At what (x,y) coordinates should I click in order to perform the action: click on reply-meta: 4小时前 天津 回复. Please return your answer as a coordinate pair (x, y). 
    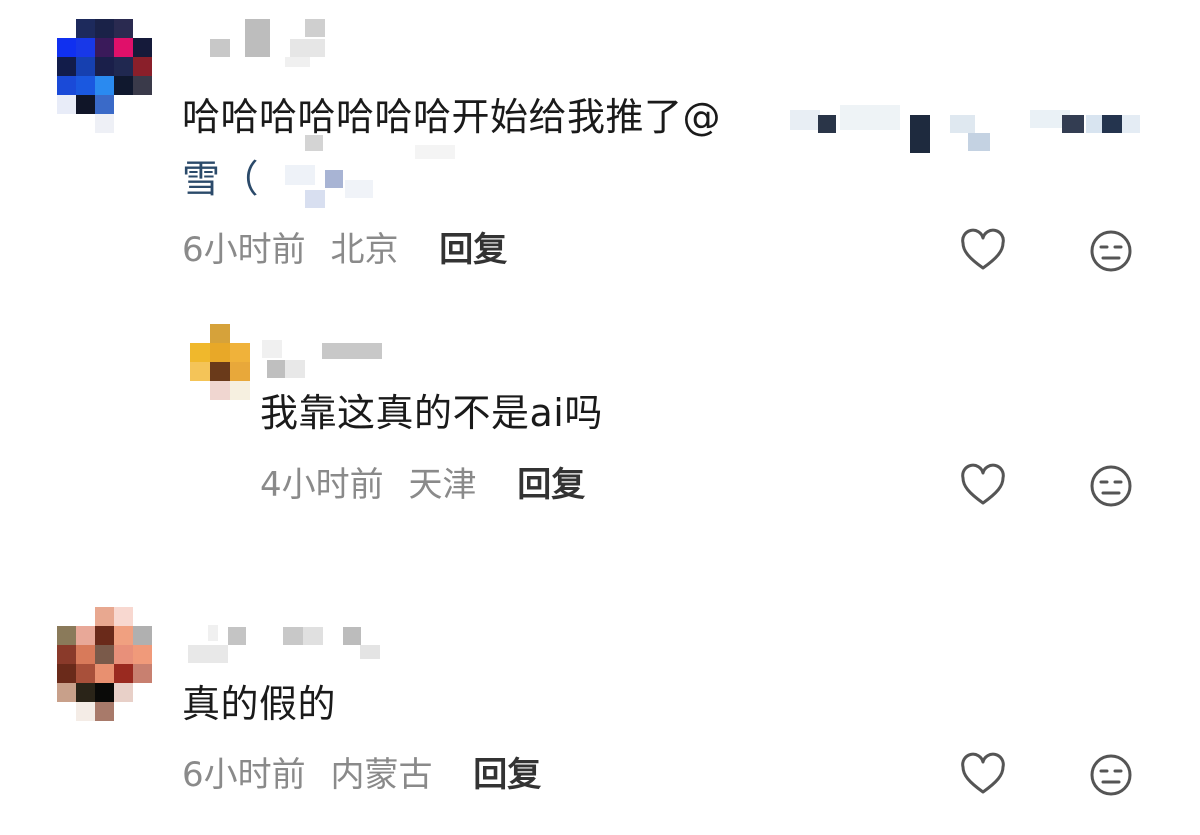
    Looking at the image, I should click on (422, 485).